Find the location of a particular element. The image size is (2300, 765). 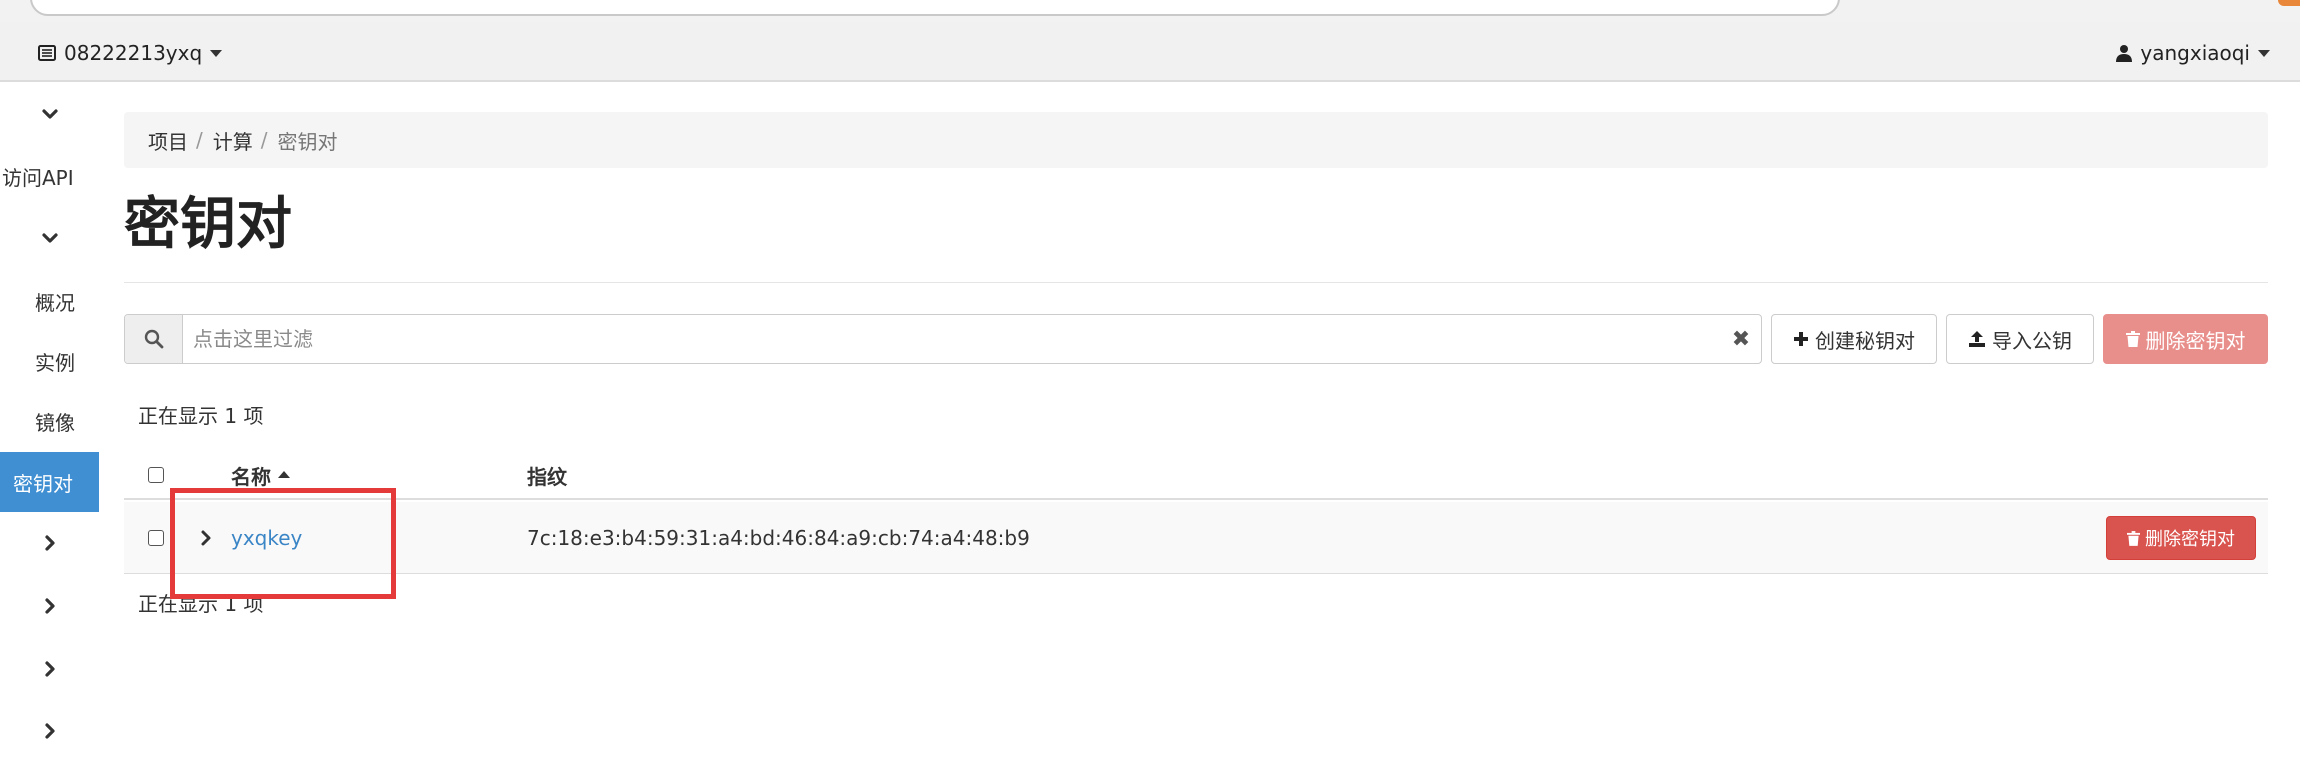

plus-icon is located at coordinates (1801, 339).